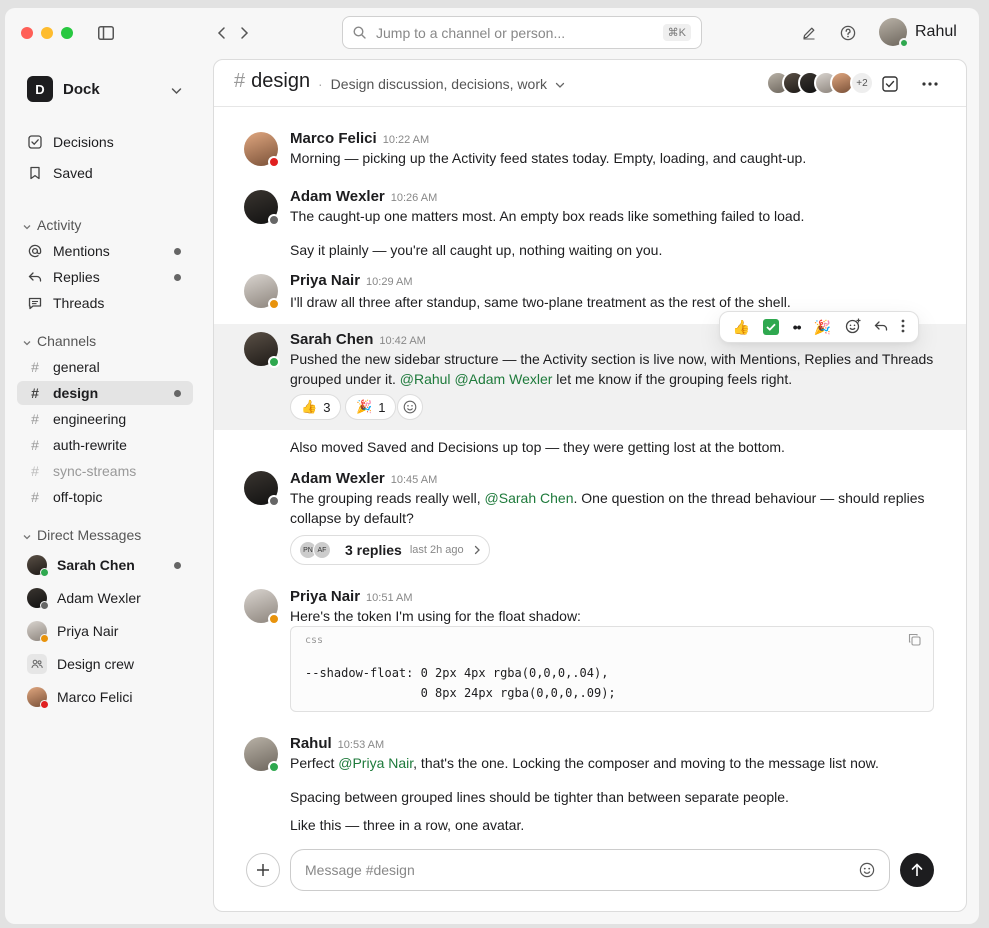  I want to click on sidebar-item-decisions: Decisions, so click(105, 142).